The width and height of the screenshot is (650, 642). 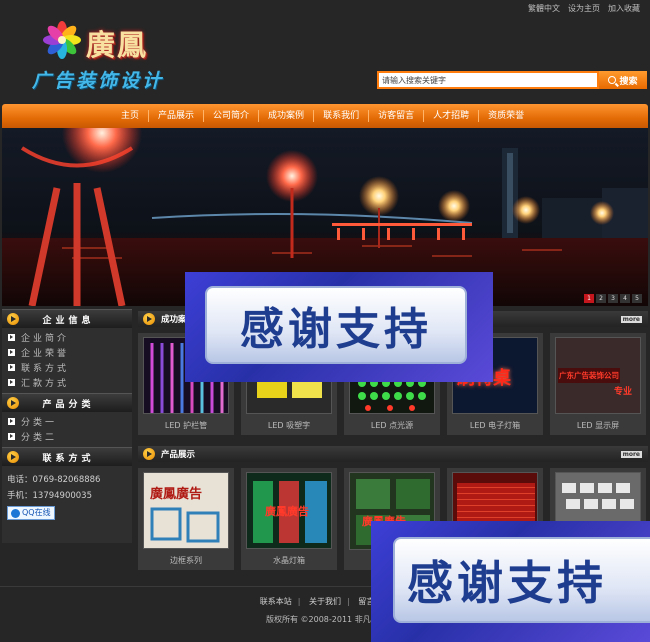 I want to click on logo-name: 廣鳳, so click(x=117, y=45).